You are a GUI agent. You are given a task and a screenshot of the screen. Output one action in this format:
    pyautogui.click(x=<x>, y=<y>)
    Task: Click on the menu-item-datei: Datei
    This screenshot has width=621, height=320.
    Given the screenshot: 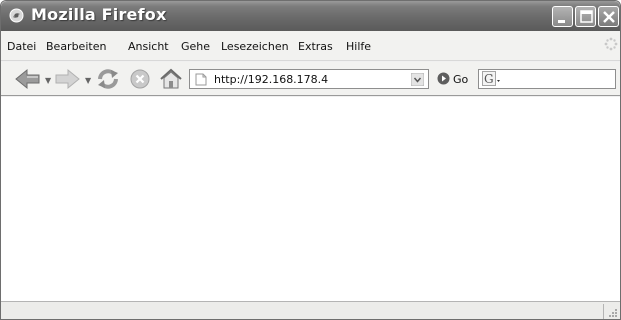 What is the action you would take?
    pyautogui.click(x=21, y=46)
    